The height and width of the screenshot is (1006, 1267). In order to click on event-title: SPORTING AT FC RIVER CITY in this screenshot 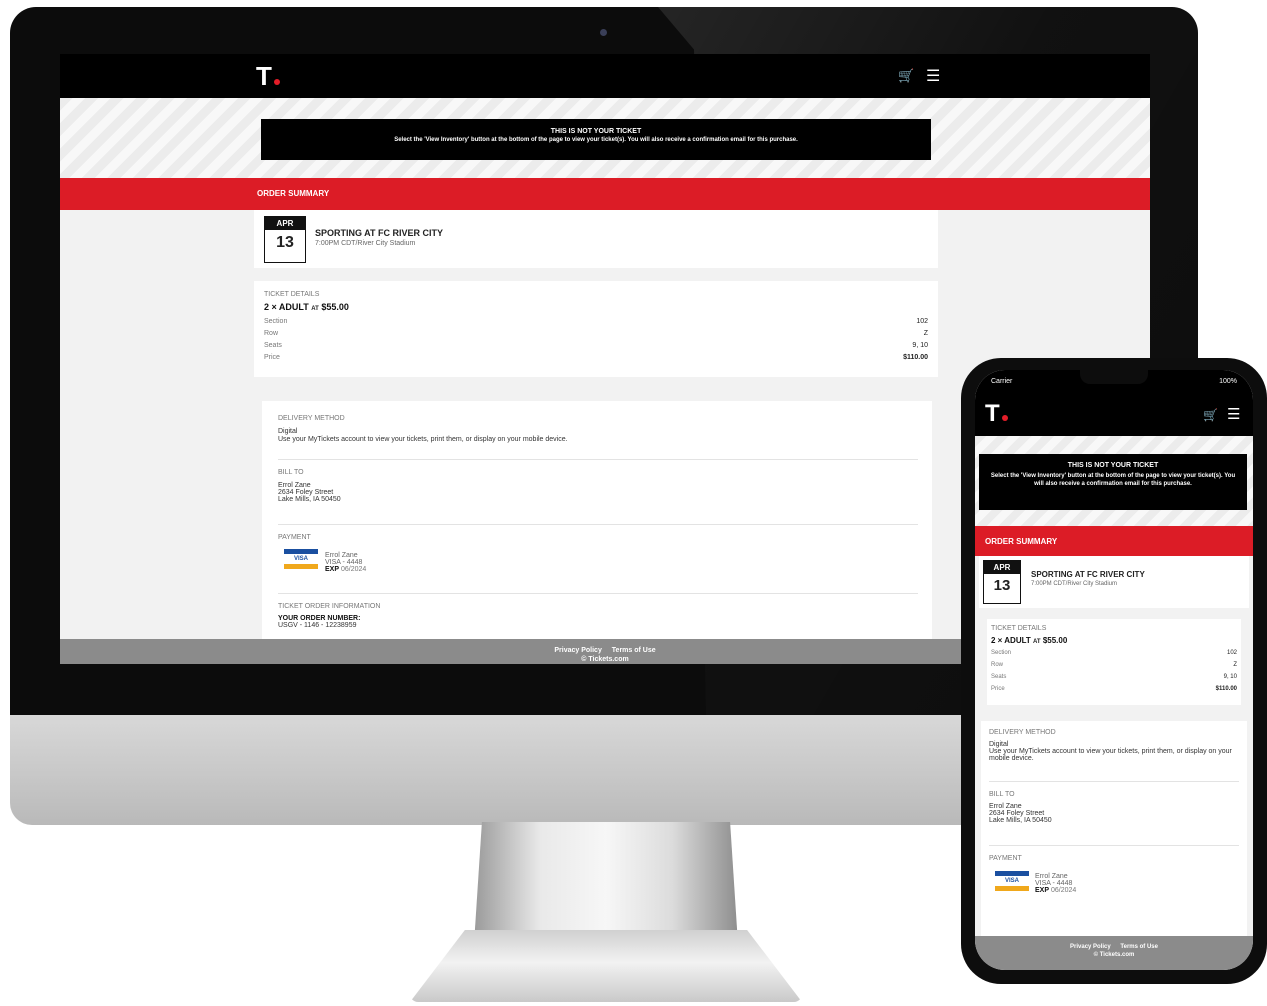, I will do `click(379, 233)`.